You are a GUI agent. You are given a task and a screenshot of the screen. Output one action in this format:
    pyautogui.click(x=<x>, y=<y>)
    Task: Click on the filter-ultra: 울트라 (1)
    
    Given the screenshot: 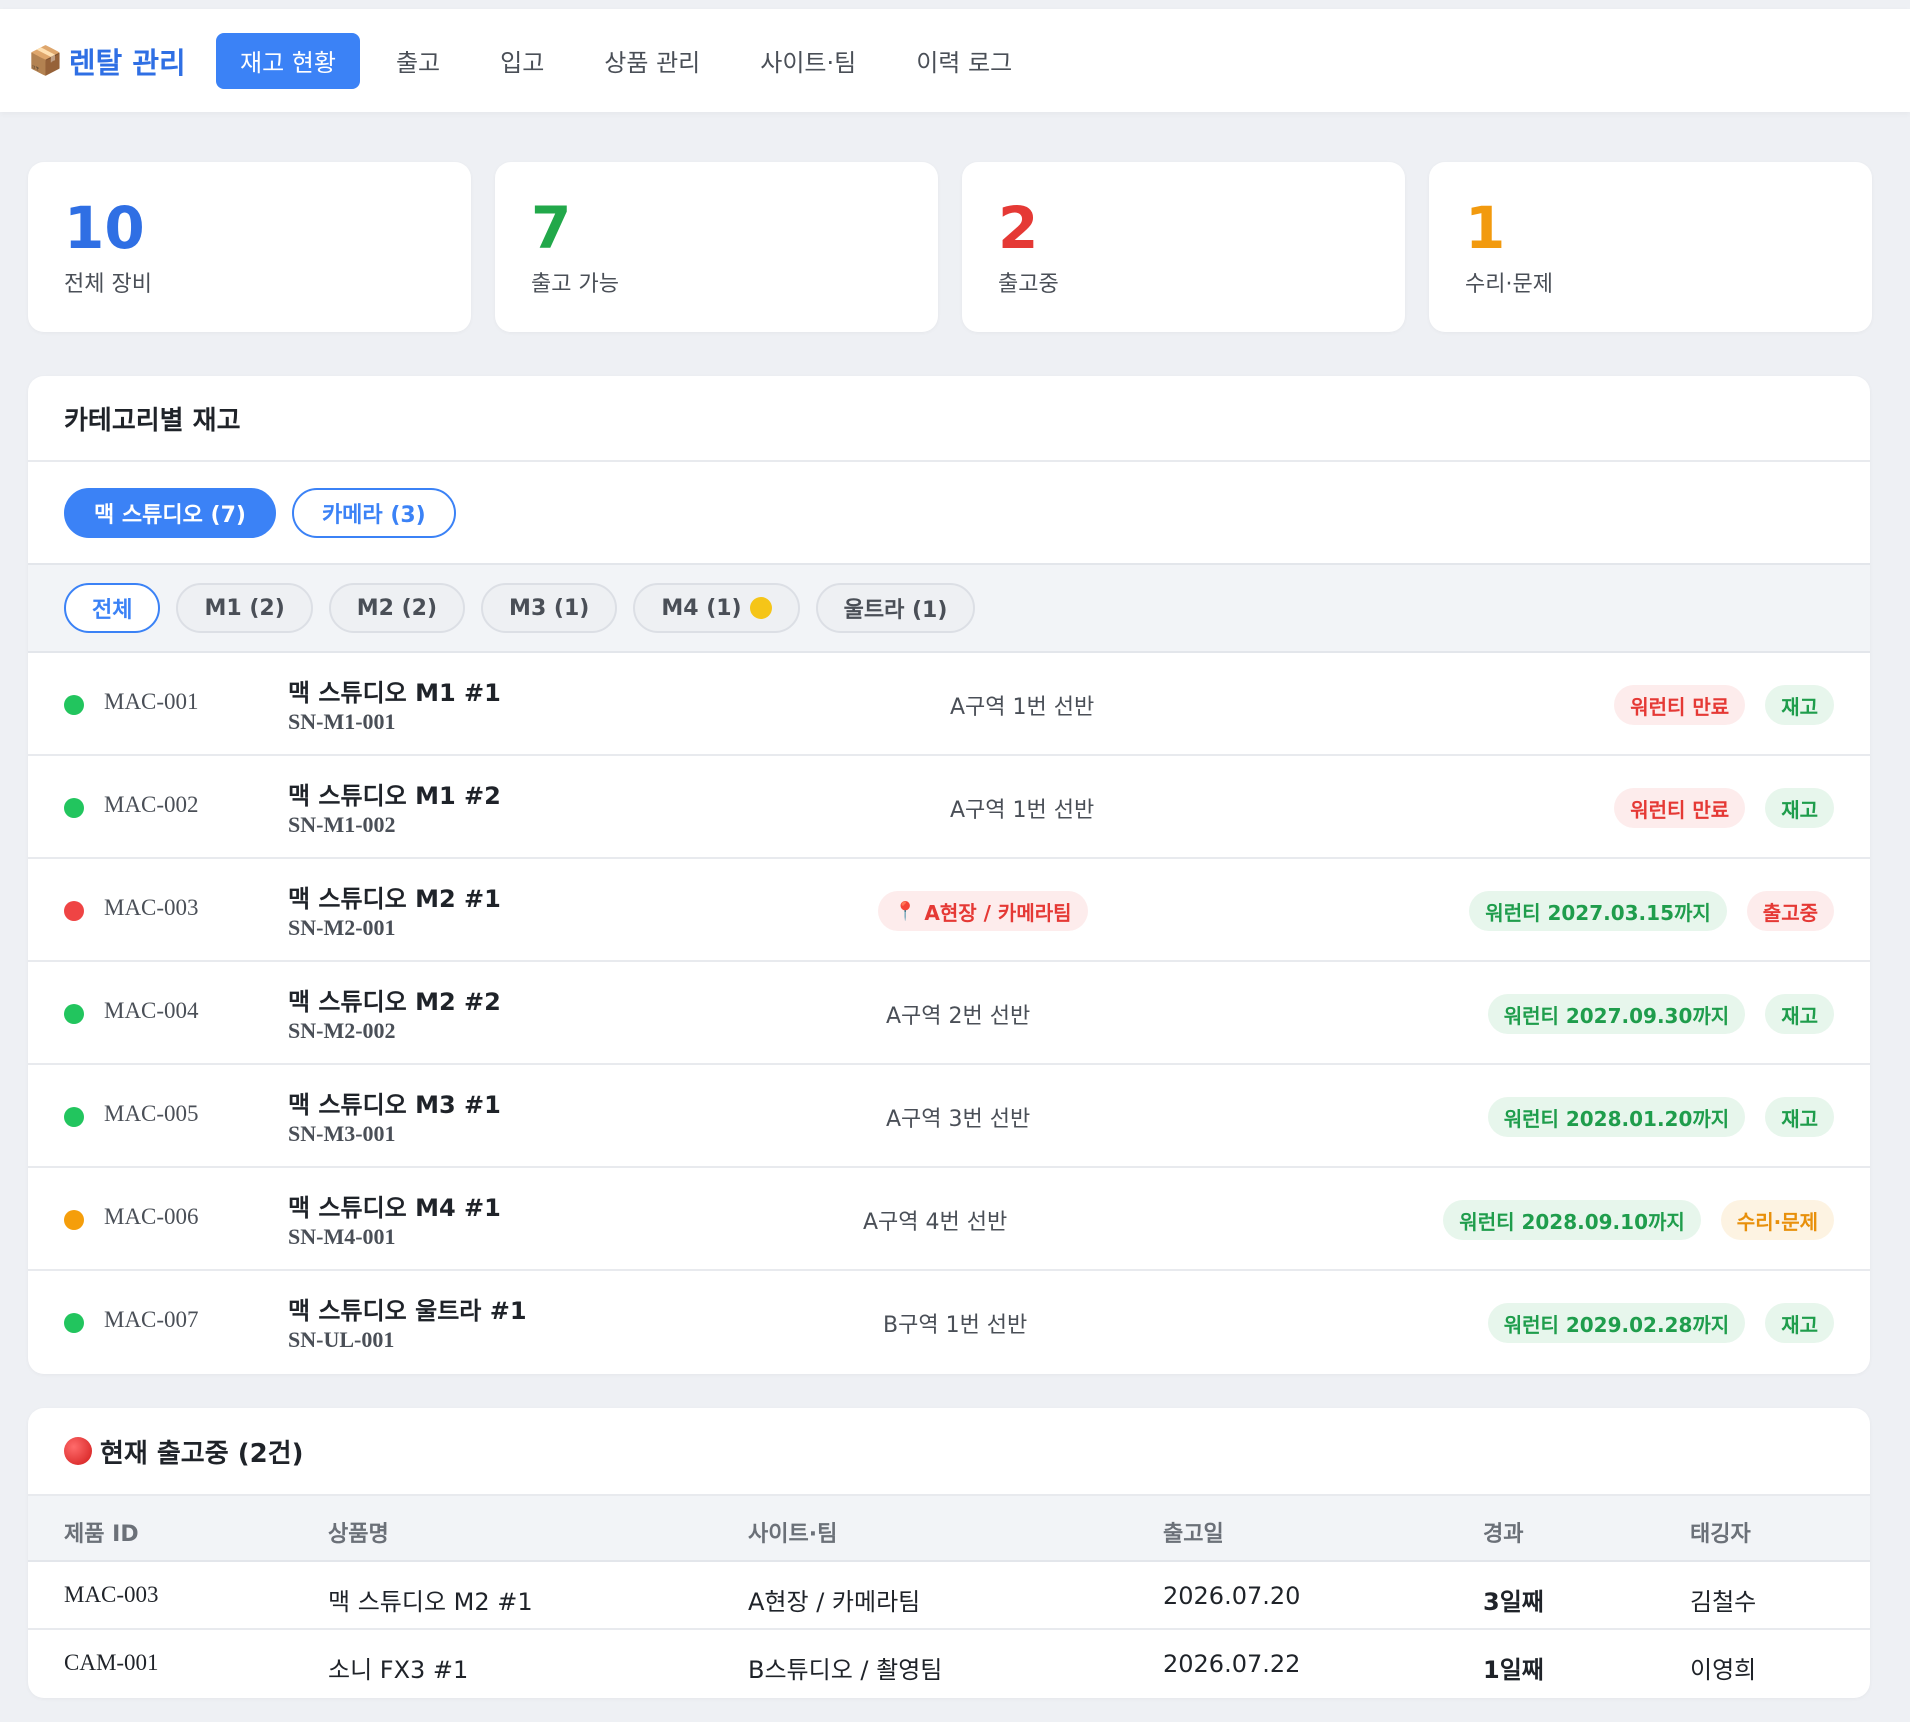 What is the action you would take?
    pyautogui.click(x=895, y=608)
    